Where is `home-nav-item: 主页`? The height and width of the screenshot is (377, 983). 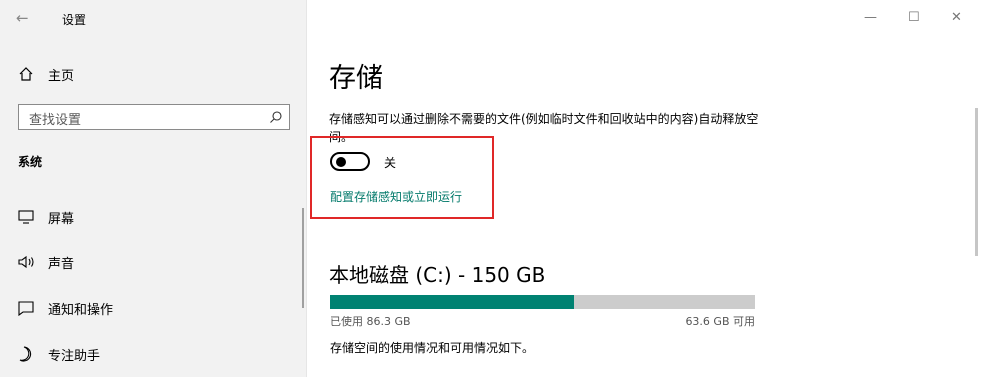
home-nav-item: 主页 is located at coordinates (46, 74).